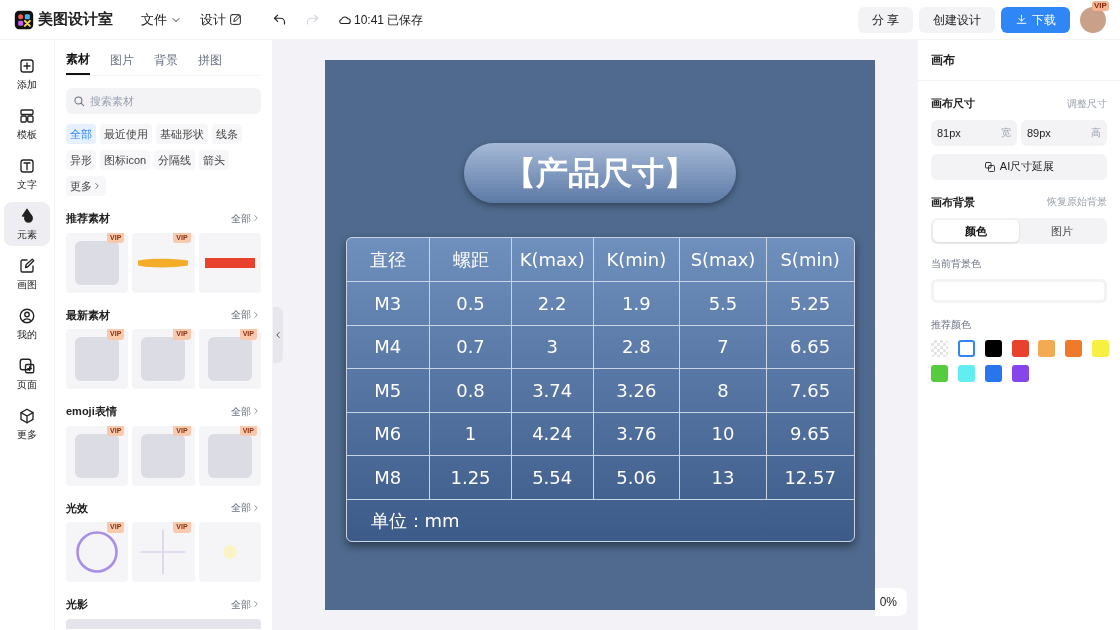 This screenshot has height=630, width=1120. Describe the element at coordinates (88, 218) in the screenshot. I see `section-title: 推荐素材` at that location.